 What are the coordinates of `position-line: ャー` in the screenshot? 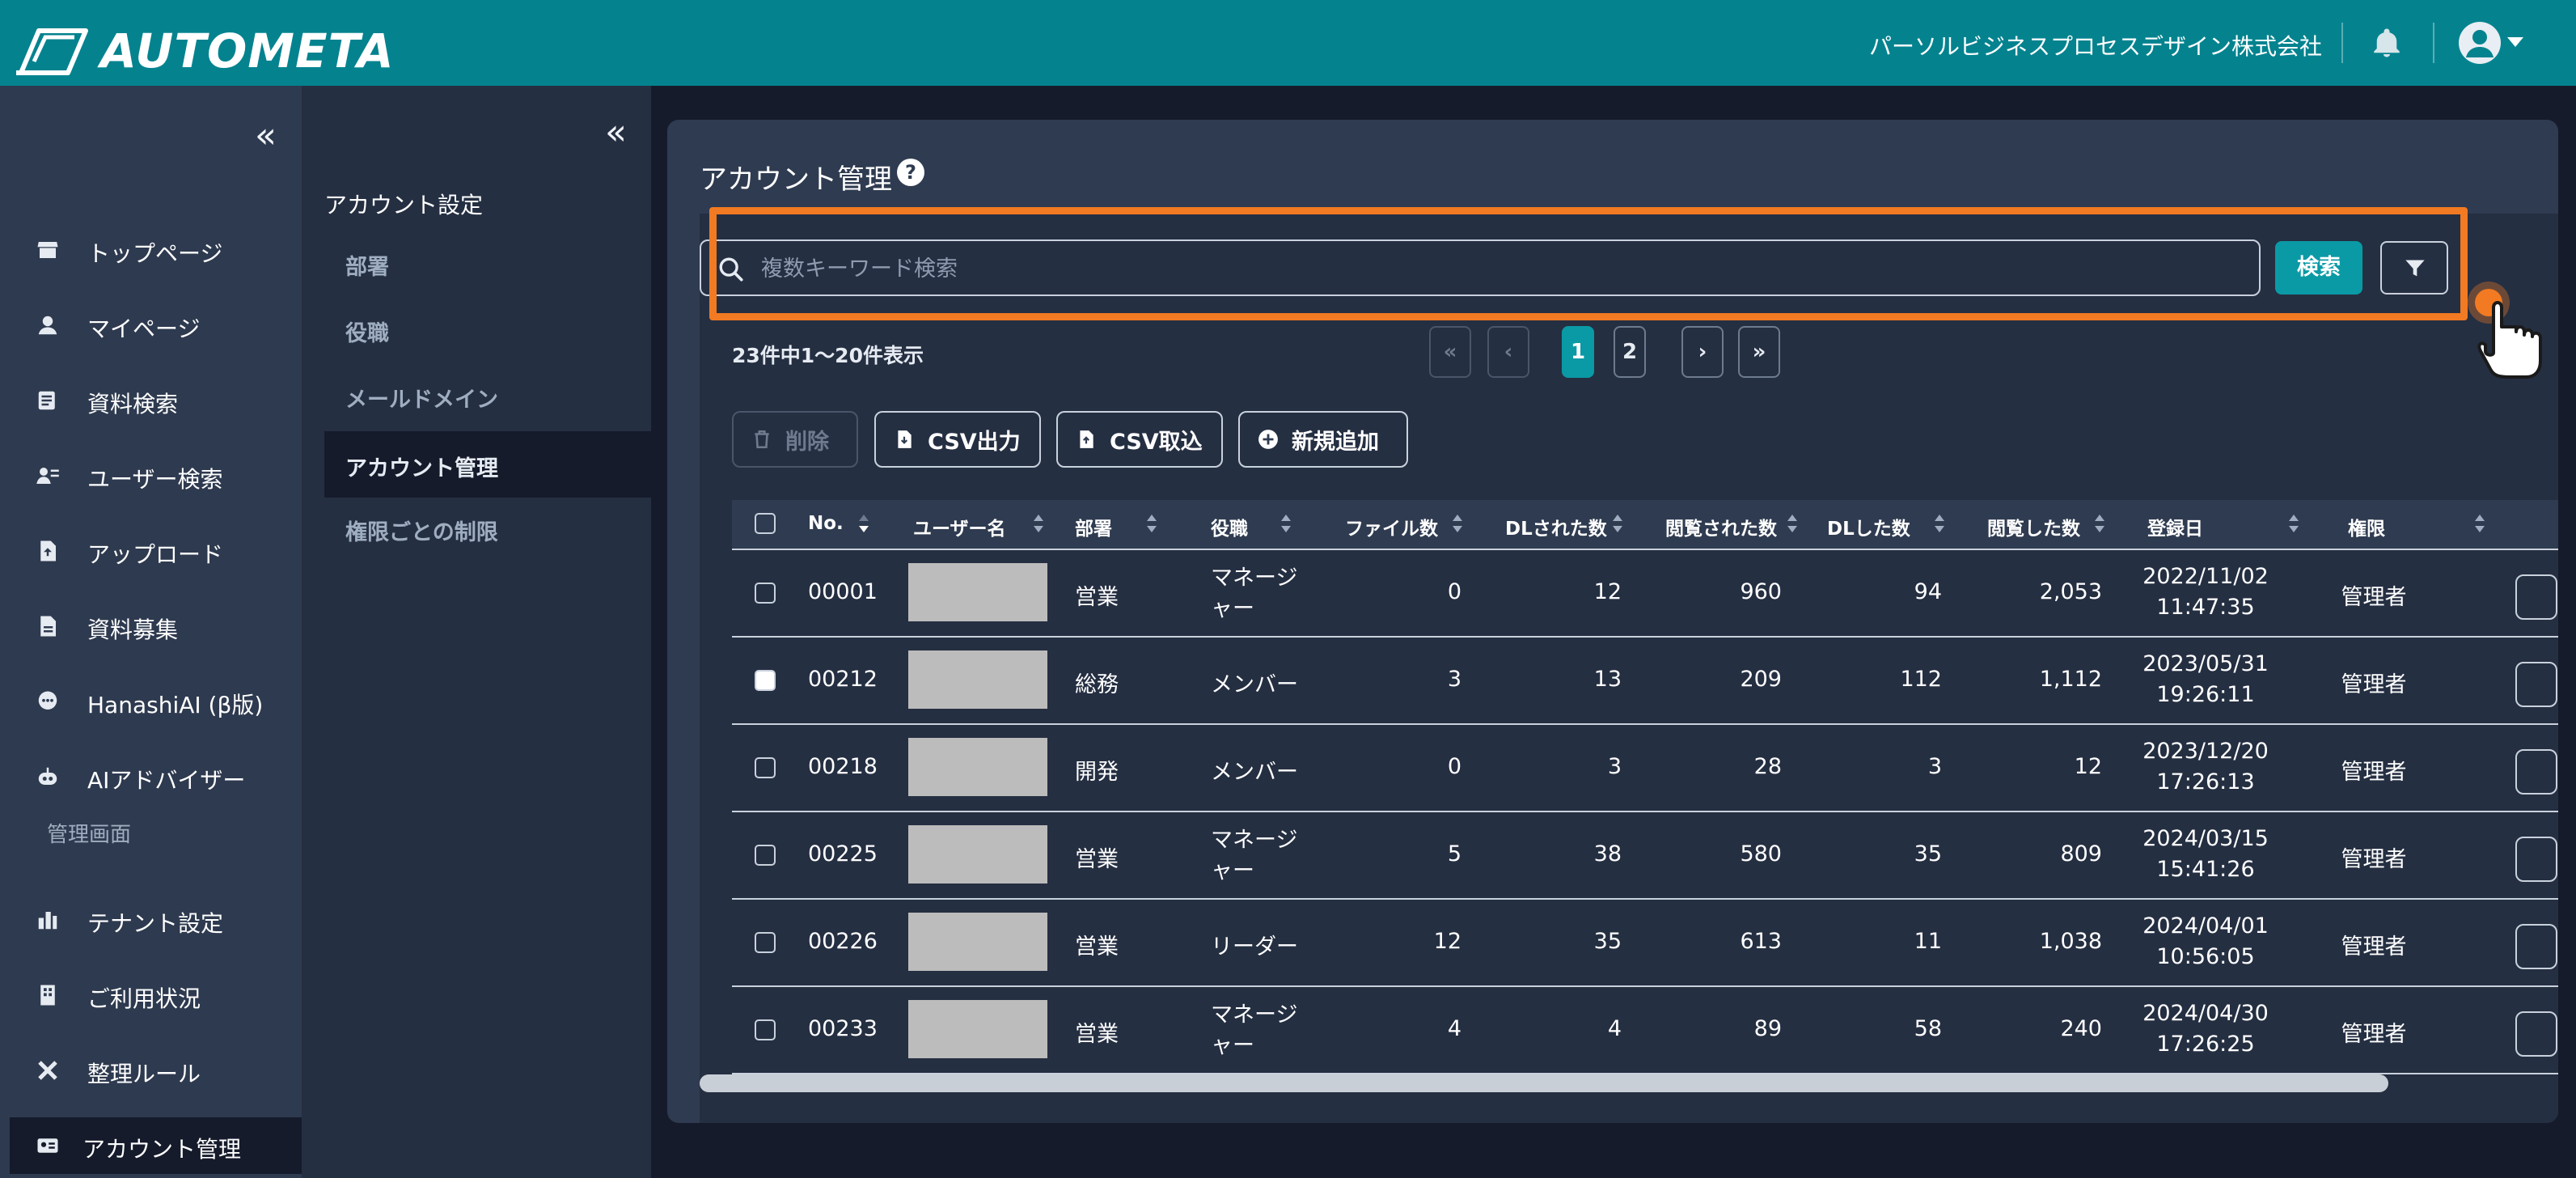 It's located at (1233, 871).